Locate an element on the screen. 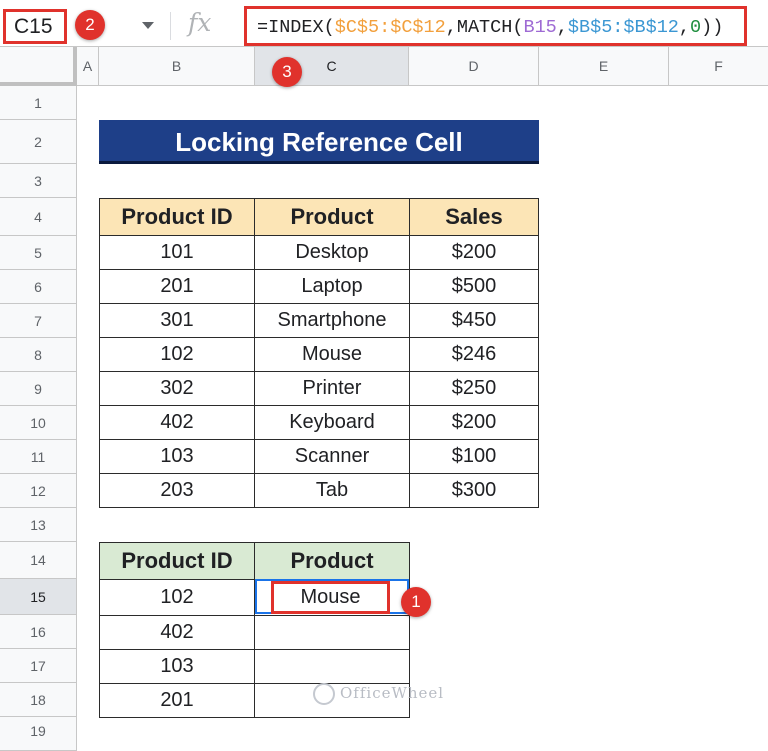  table-cell: $500 is located at coordinates (474, 286).